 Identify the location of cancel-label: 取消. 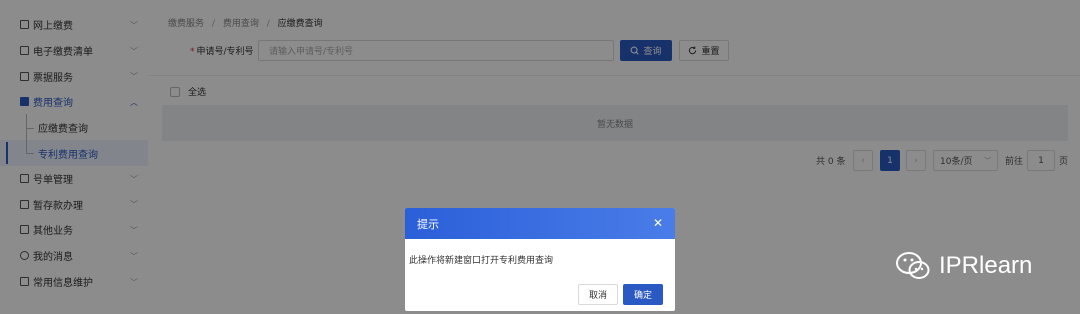
(597, 296).